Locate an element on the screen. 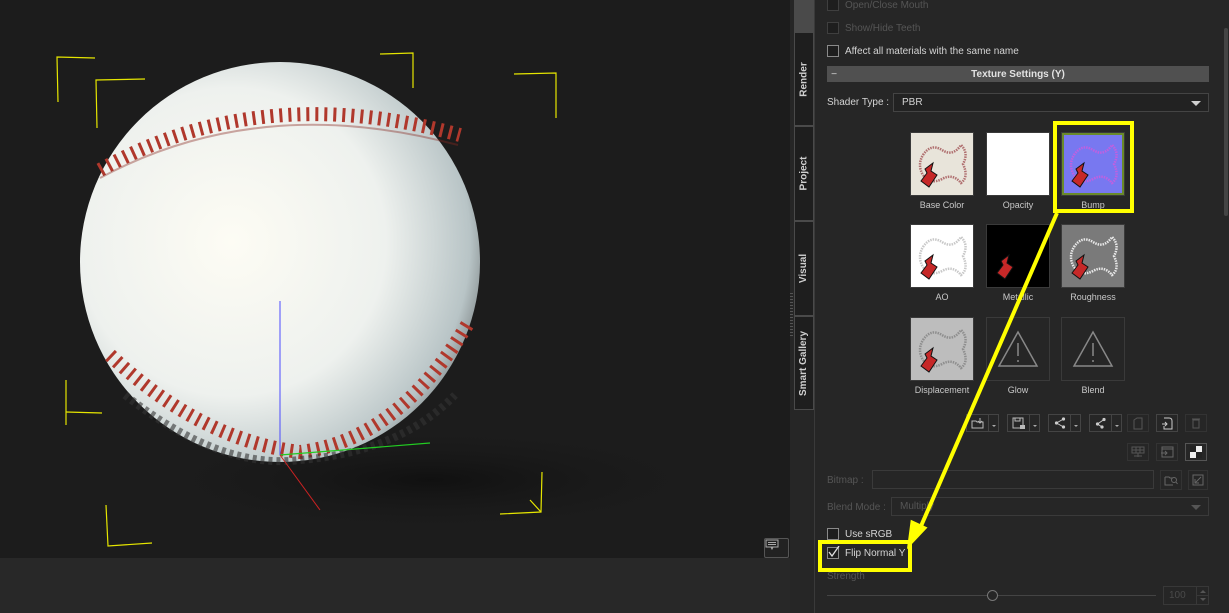 Image resolution: width=1229 pixels, height=613 pixels. texture-slot-ao: AO is located at coordinates (942, 263).